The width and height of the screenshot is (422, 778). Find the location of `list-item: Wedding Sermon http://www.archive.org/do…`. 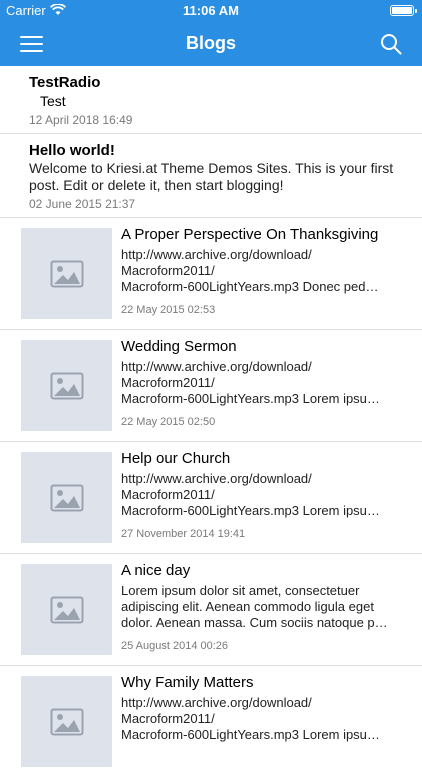

list-item: Wedding Sermon http://www.archive.org/do… is located at coordinates (211, 386).